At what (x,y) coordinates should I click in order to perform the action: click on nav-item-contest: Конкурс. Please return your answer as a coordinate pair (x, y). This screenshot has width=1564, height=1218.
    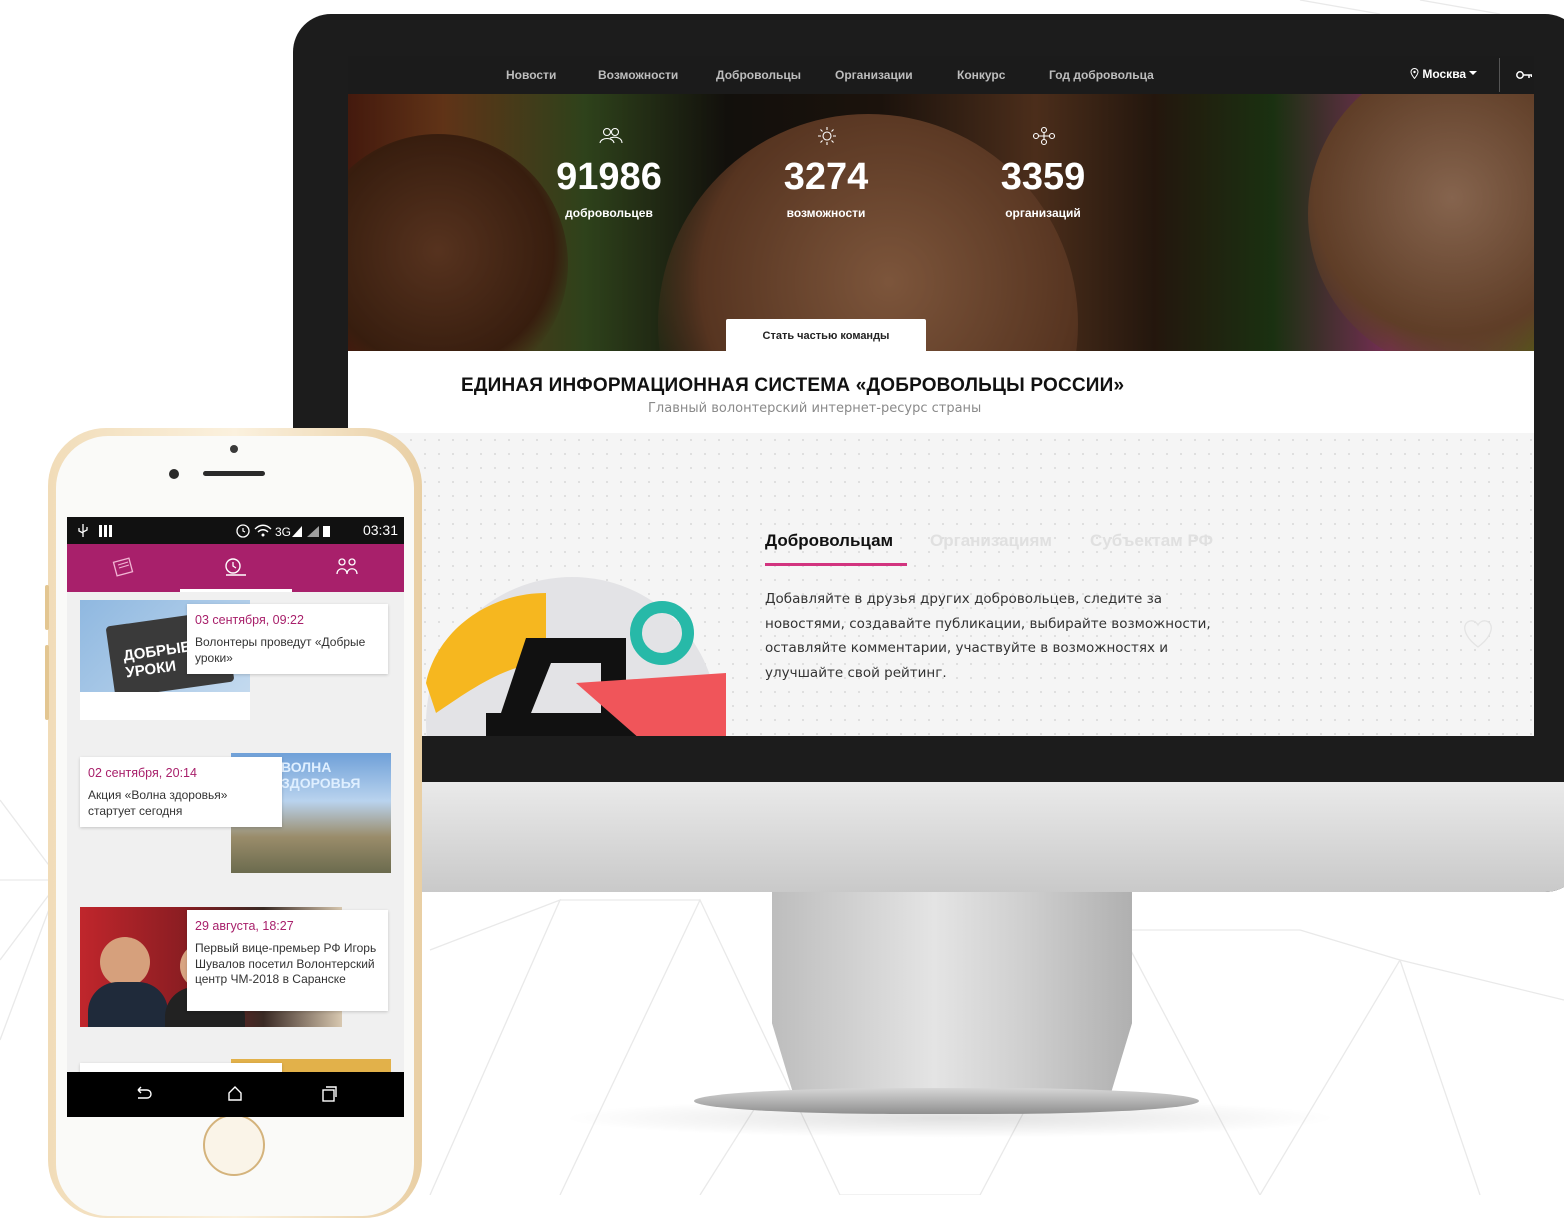
    Looking at the image, I should click on (981, 75).